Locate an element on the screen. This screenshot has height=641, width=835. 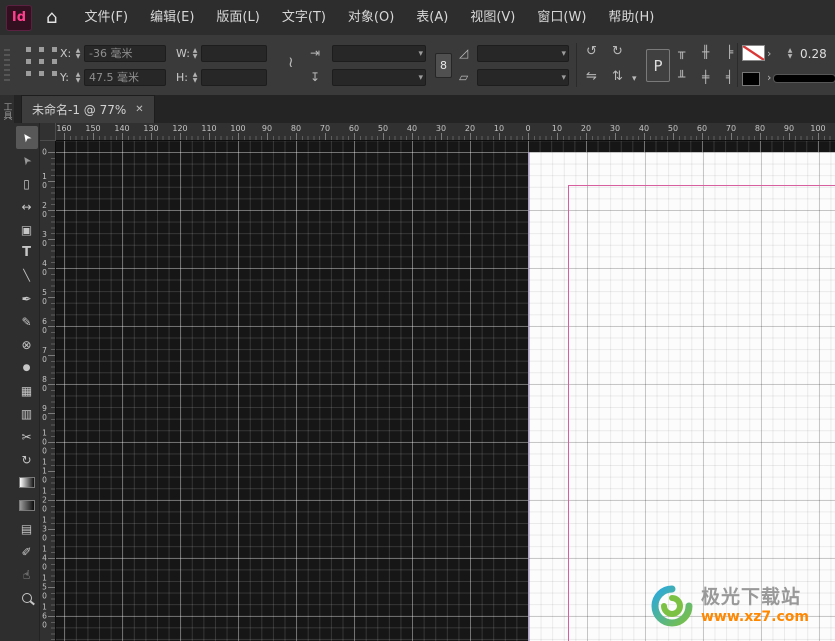
fit-width-icon: ⇥ is located at coordinates (315, 53).